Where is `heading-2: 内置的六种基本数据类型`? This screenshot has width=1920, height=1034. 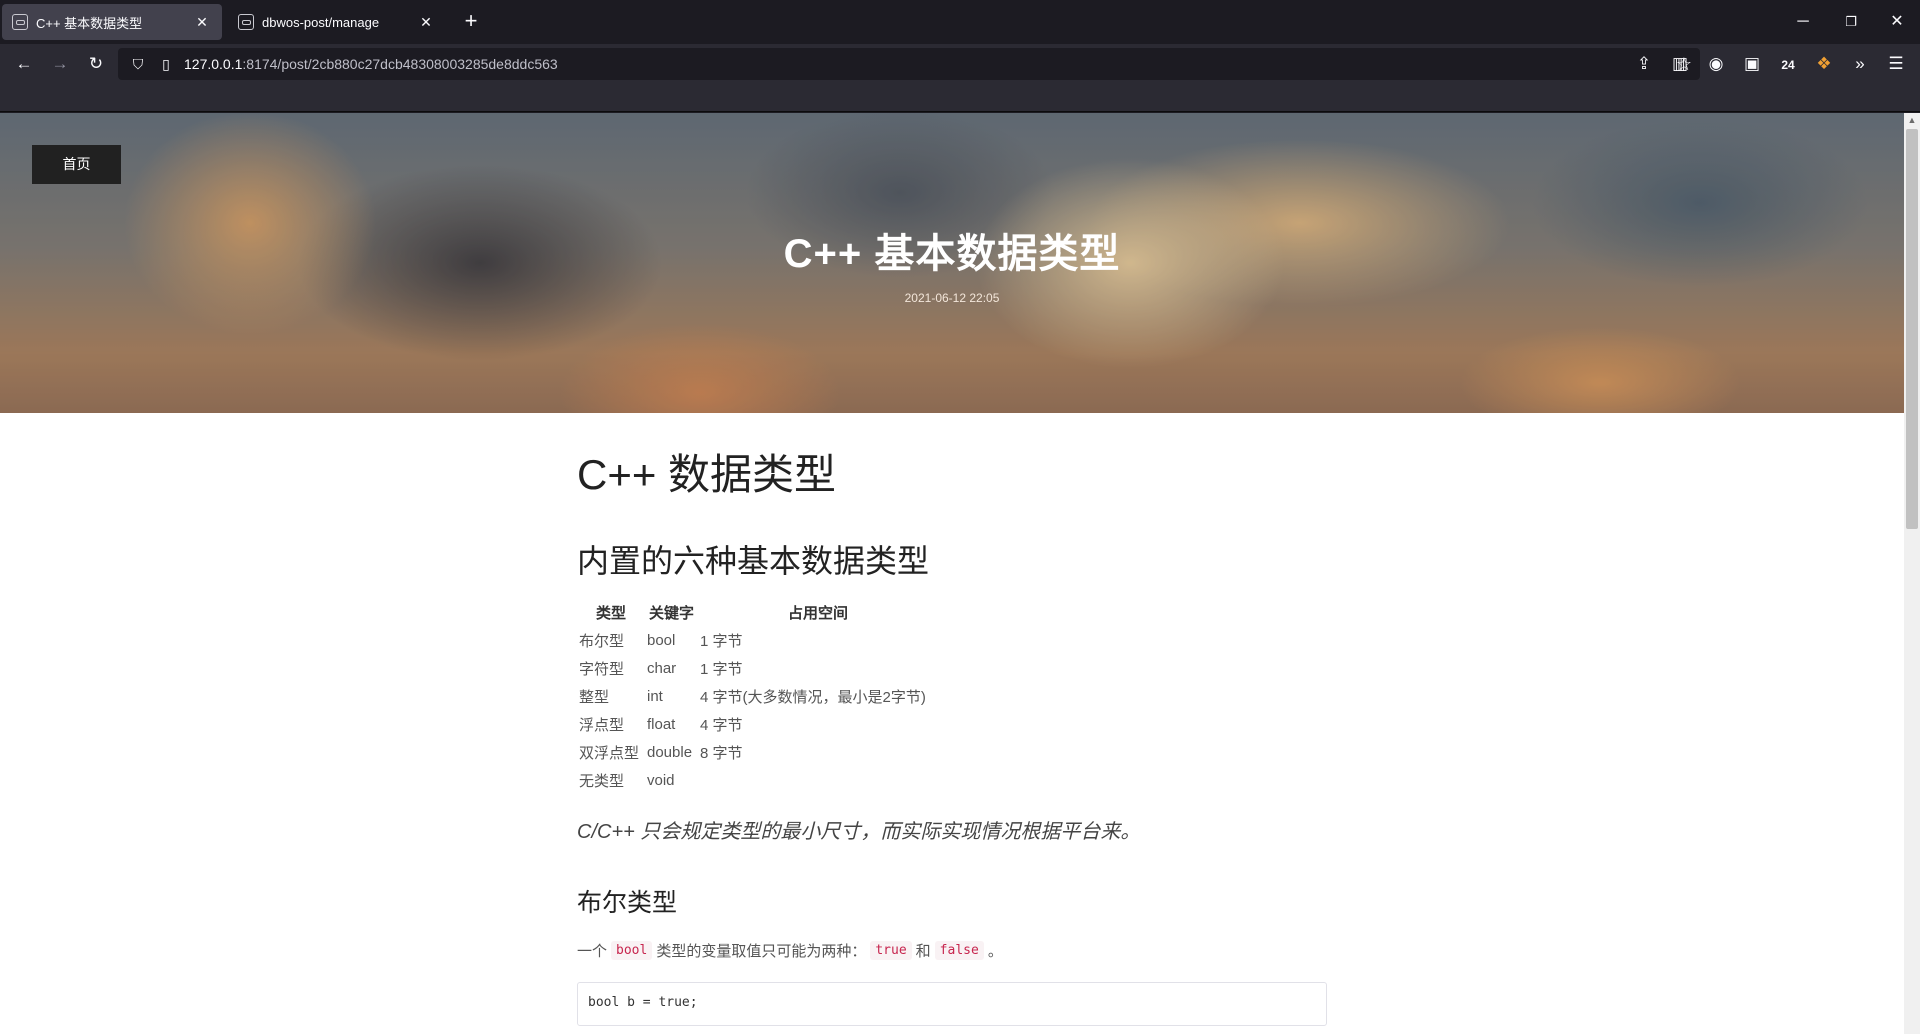
heading-2: 内置的六种基本数据类型 is located at coordinates (753, 561).